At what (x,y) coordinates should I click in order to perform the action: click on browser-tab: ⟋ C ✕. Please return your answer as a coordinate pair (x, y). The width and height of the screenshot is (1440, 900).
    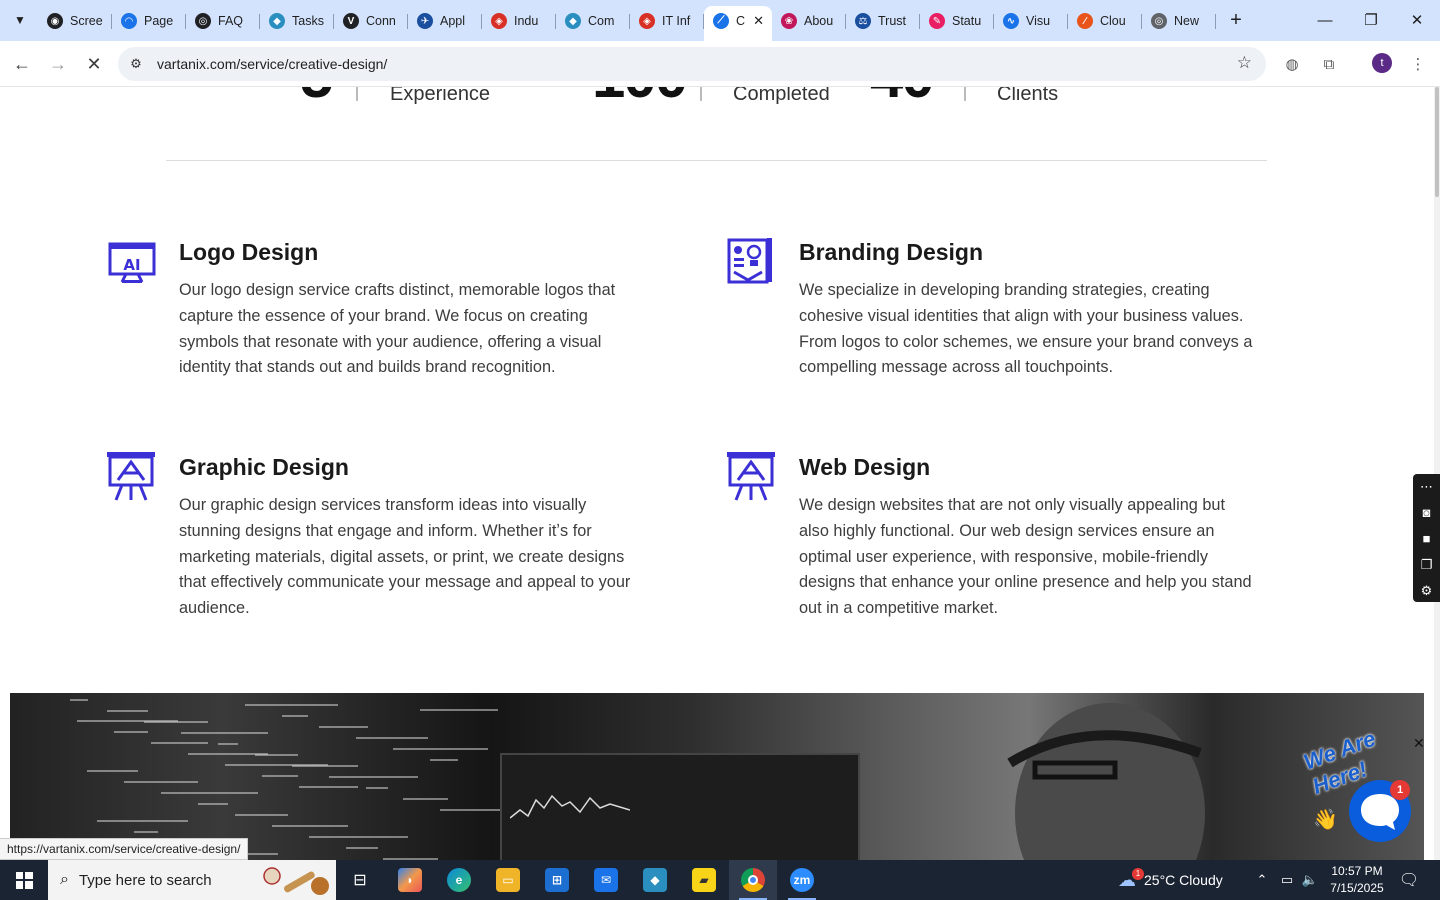
    Looking at the image, I should click on (738, 23).